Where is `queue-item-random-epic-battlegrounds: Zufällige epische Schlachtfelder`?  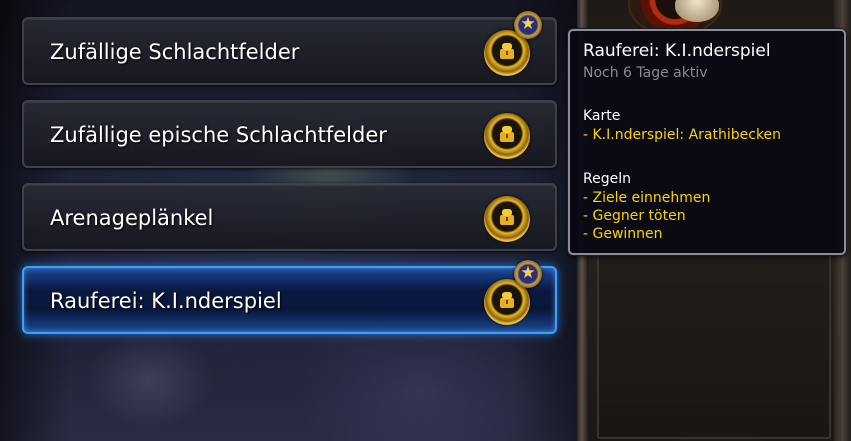
queue-item-random-epic-battlegrounds: Zufällige epische Schlachtfelder is located at coordinates (289, 134).